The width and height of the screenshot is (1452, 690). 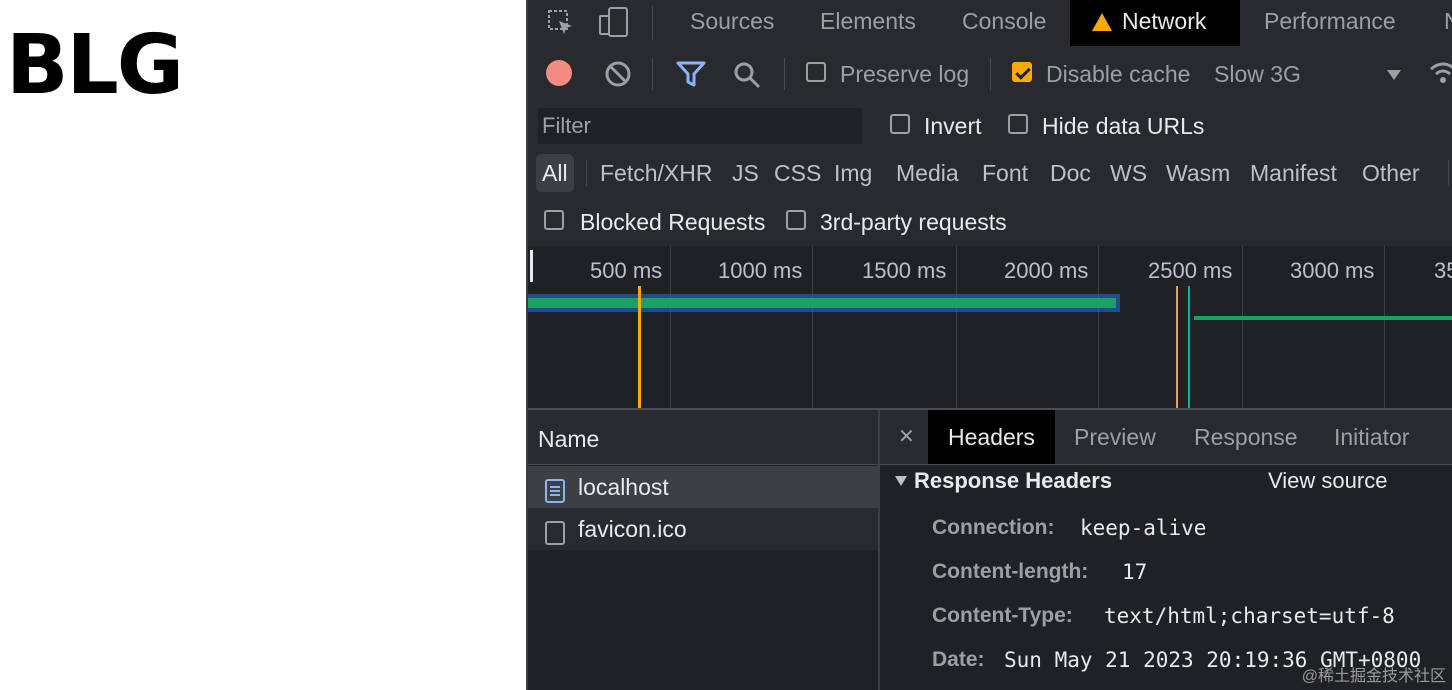 I want to click on timeline-tick: 500 ms, so click(x=626, y=270).